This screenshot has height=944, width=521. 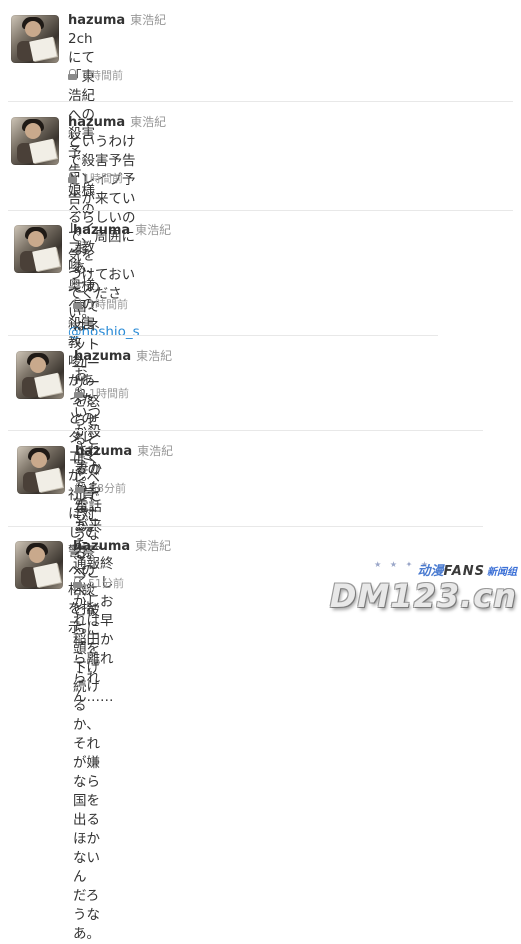 I want to click on watermark-site: DM123.cn, so click(x=423, y=596).